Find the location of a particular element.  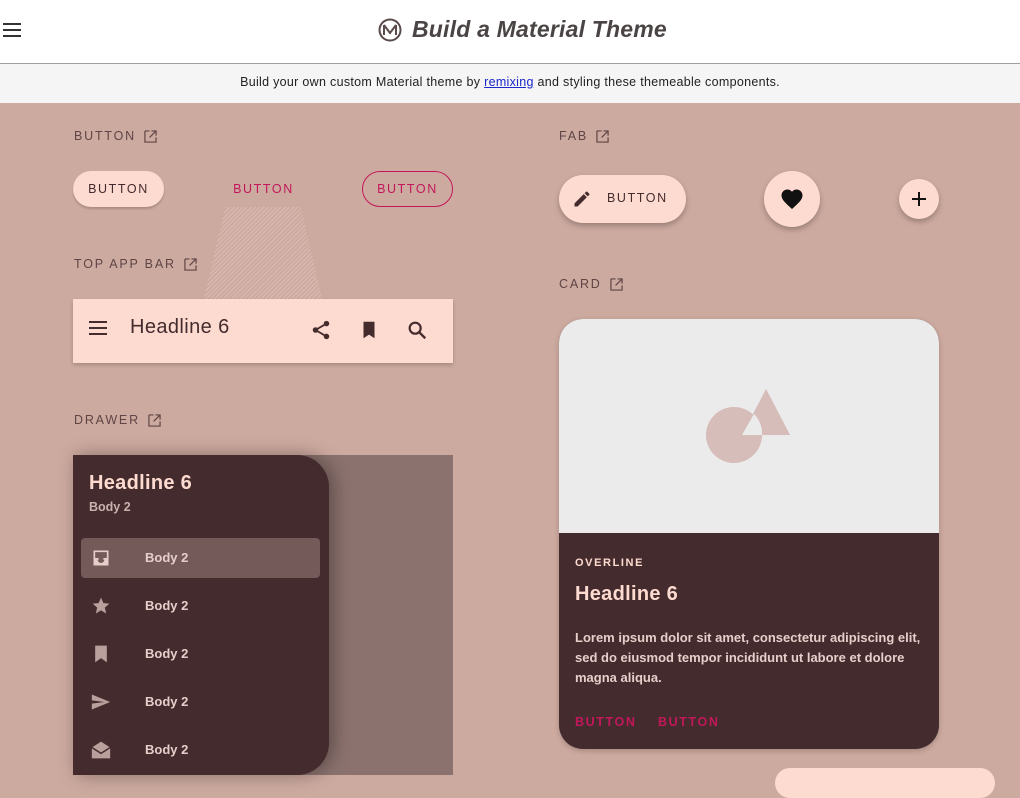

star-icon is located at coordinates (101, 605).